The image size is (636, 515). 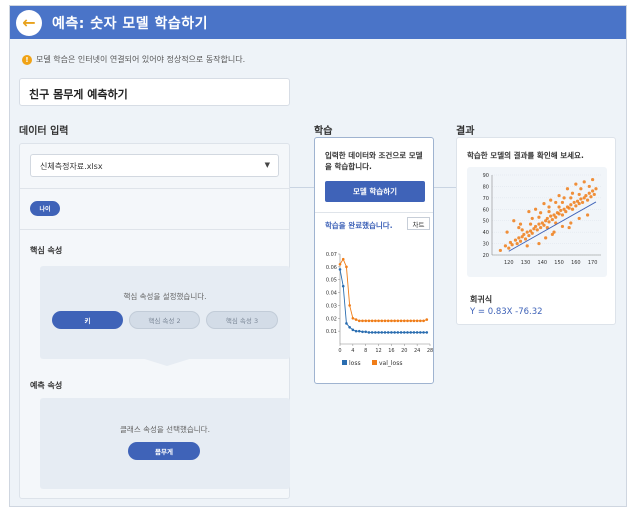 I want to click on y-tick-label: 0.05, so click(x=331, y=281).